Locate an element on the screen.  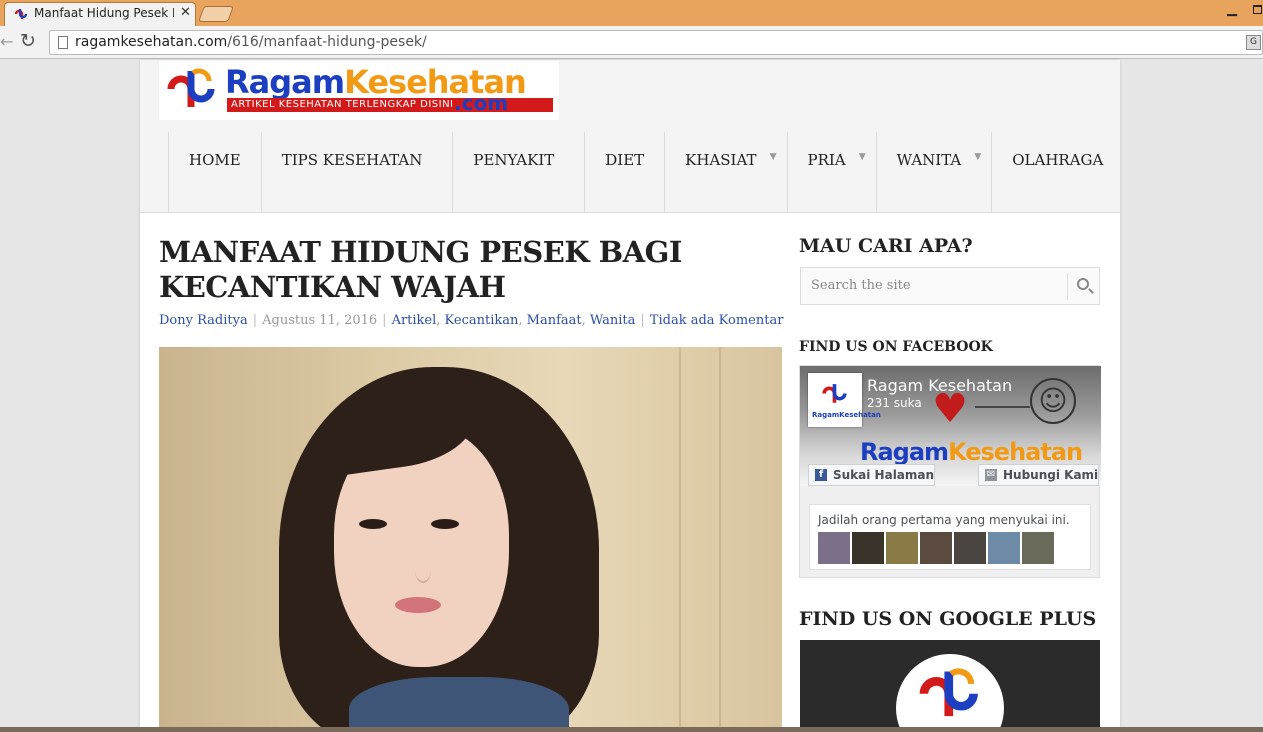
browser-tab: Manfaat Hidung Pesek Ba ✕ is located at coordinates (100, 14).